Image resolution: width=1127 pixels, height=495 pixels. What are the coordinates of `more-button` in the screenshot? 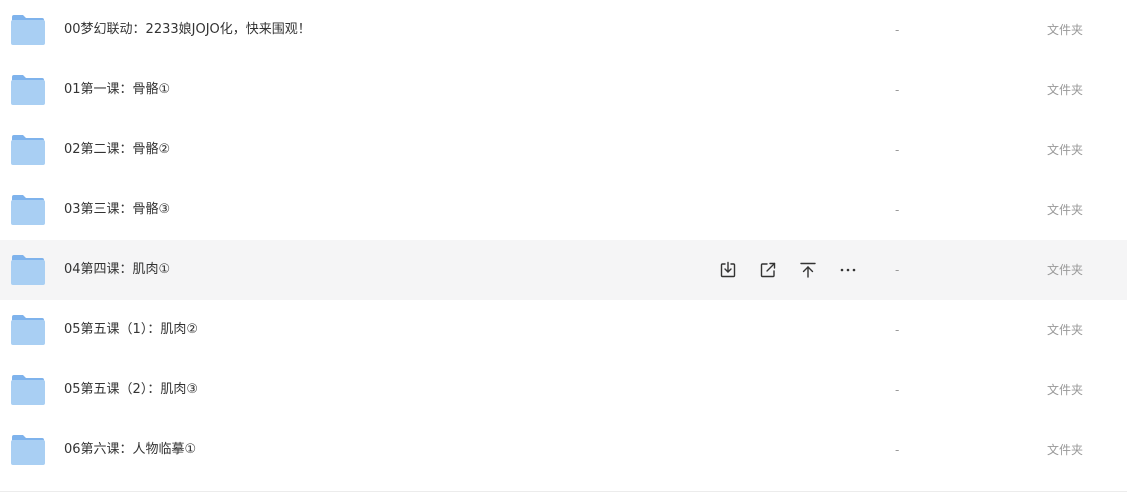 It's located at (848, 270).